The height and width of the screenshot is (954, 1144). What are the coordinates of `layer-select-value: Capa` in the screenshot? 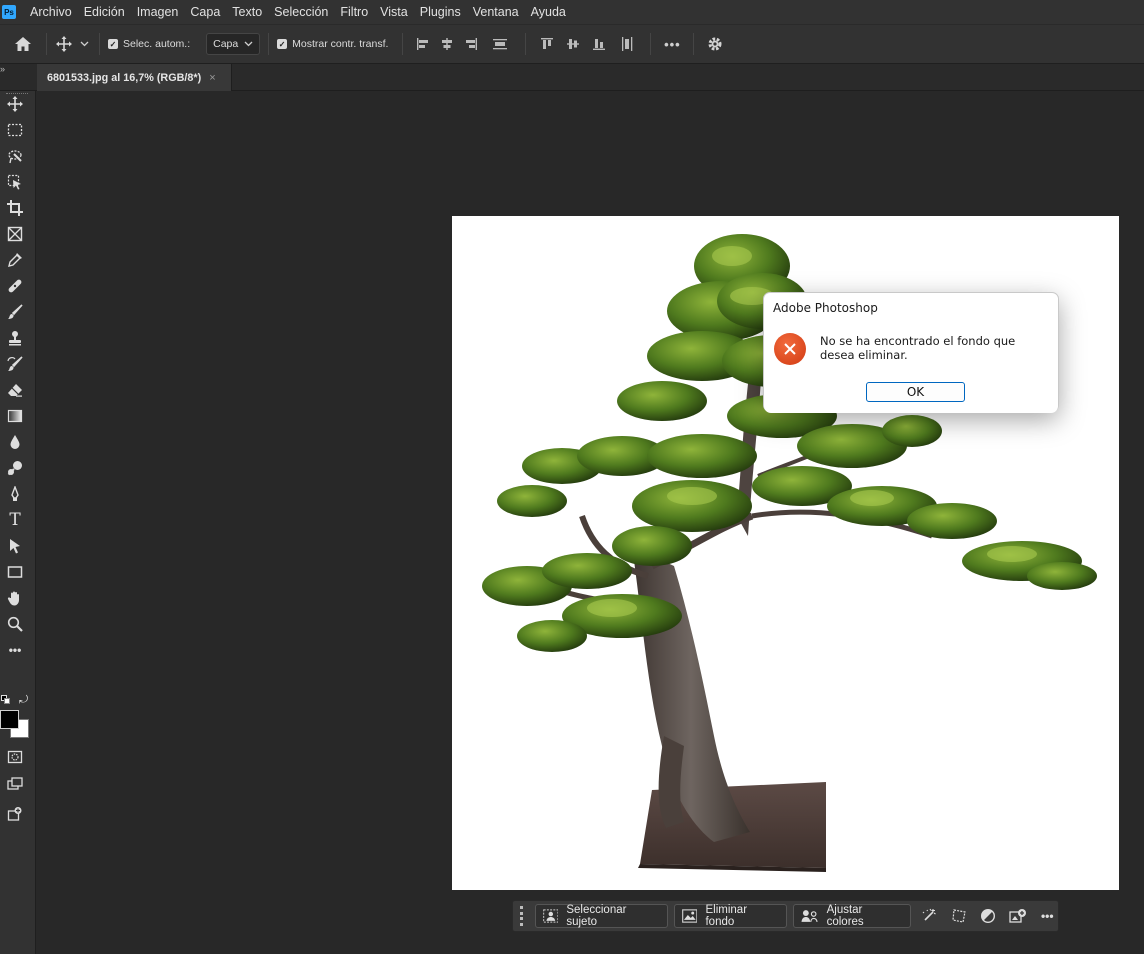 It's located at (226, 44).